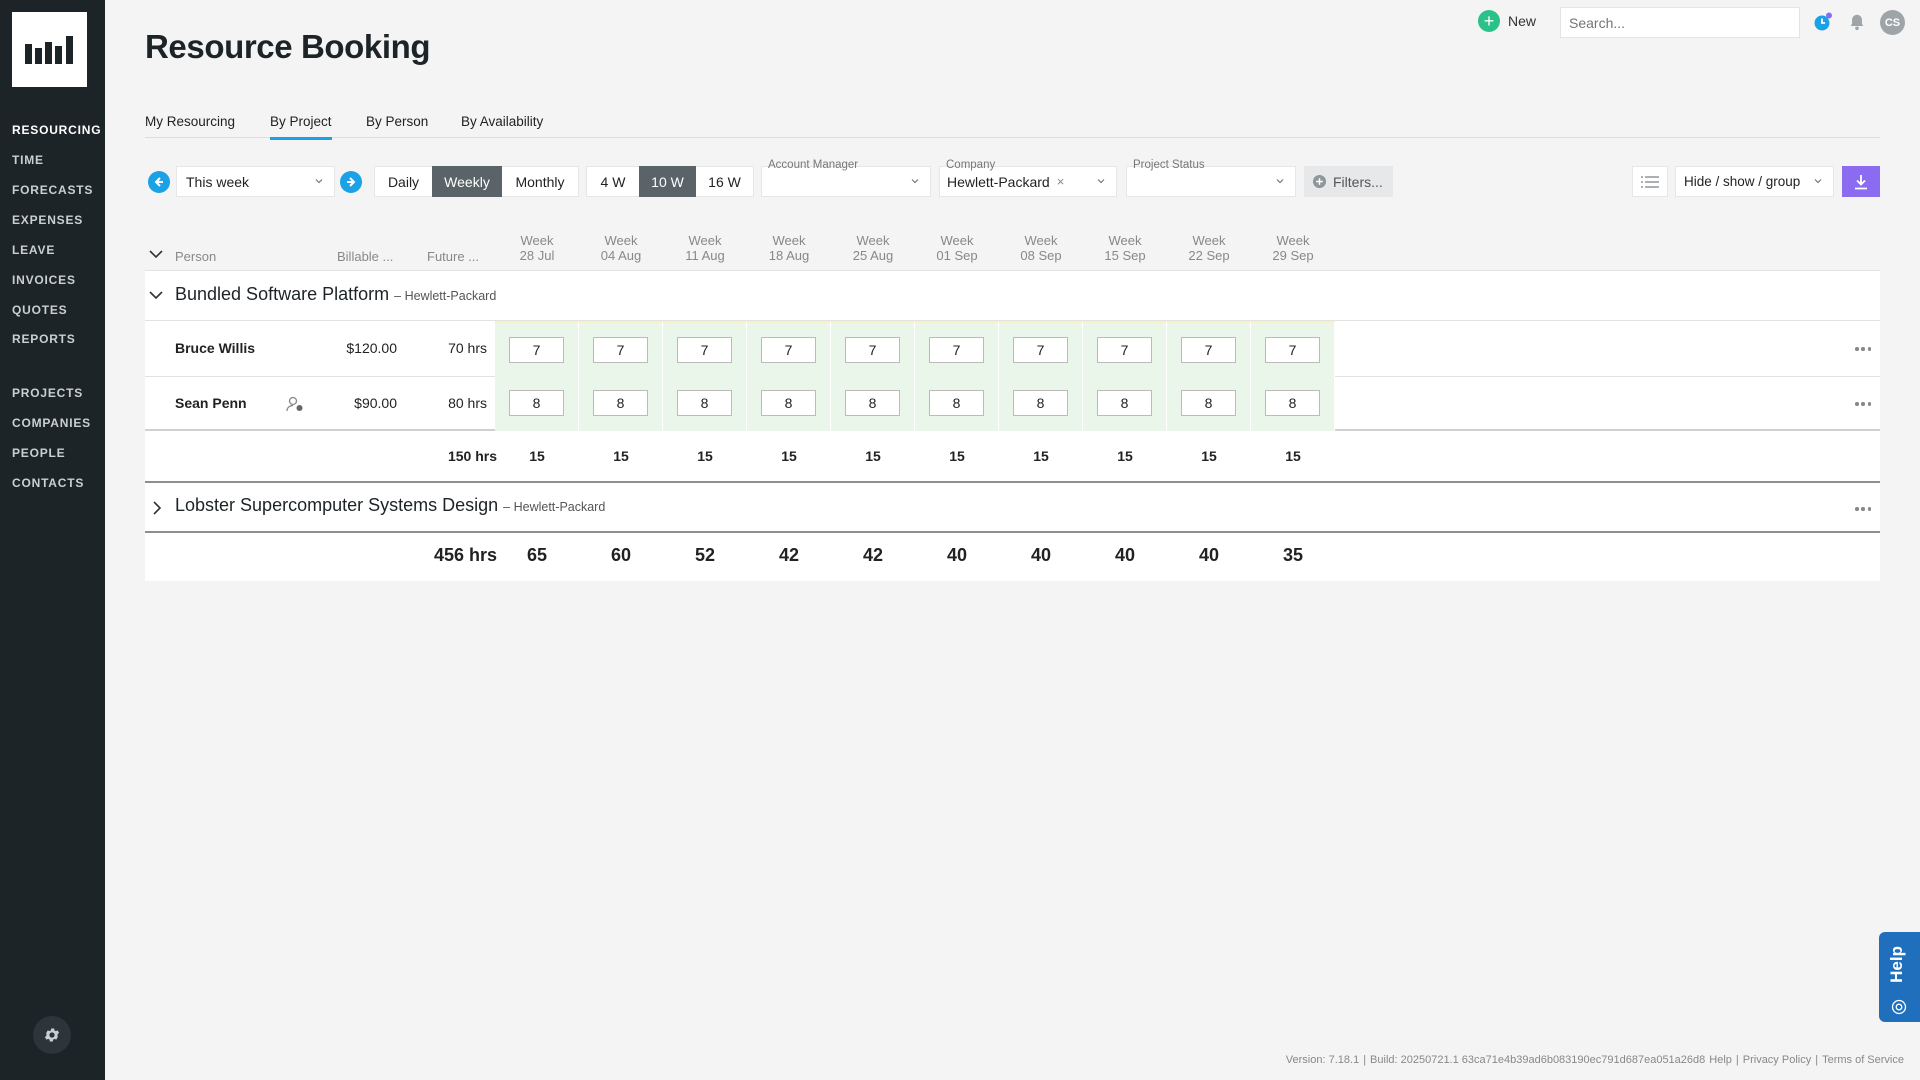 The width and height of the screenshot is (1920, 1080). I want to click on sidebar-item-expenses: EXPENSES, so click(47, 220).